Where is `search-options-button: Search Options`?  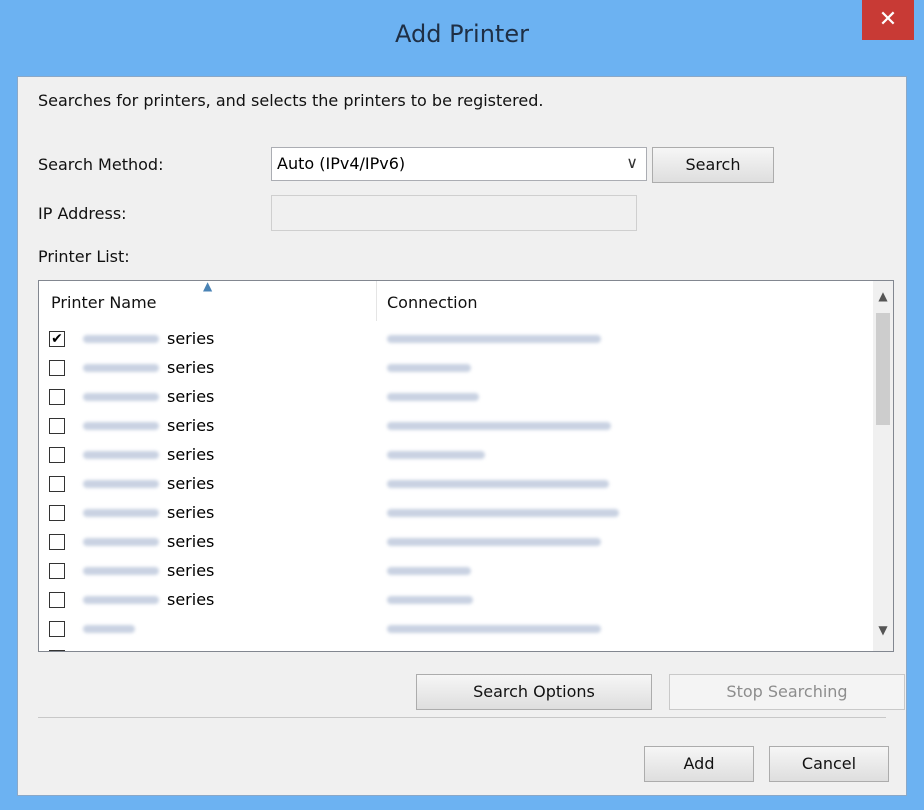 search-options-button: Search Options is located at coordinates (534, 692).